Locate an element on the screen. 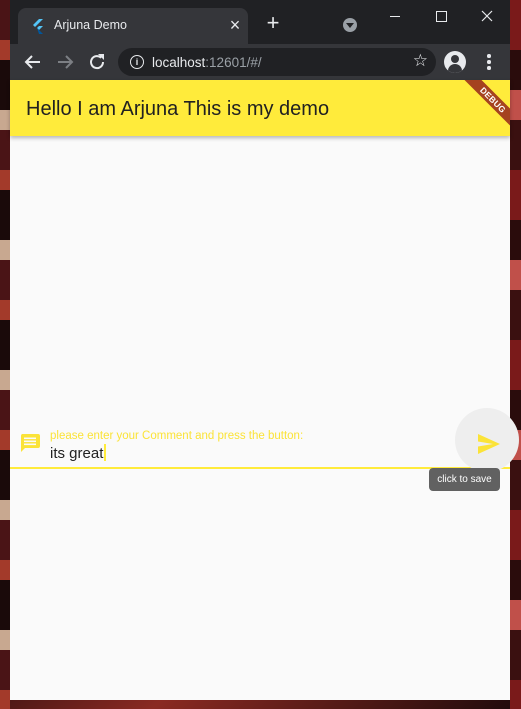 This screenshot has height=709, width=521. tab-strip: Arjuna Demo × + is located at coordinates (260, 22).